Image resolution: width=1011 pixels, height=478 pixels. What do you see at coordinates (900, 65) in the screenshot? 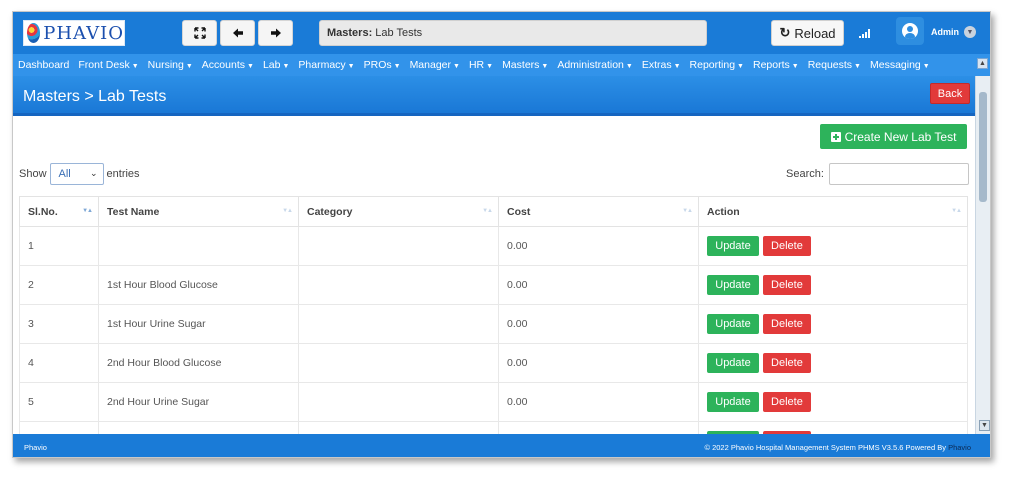
I see `nav-item-messaging: Messaging ▼` at bounding box center [900, 65].